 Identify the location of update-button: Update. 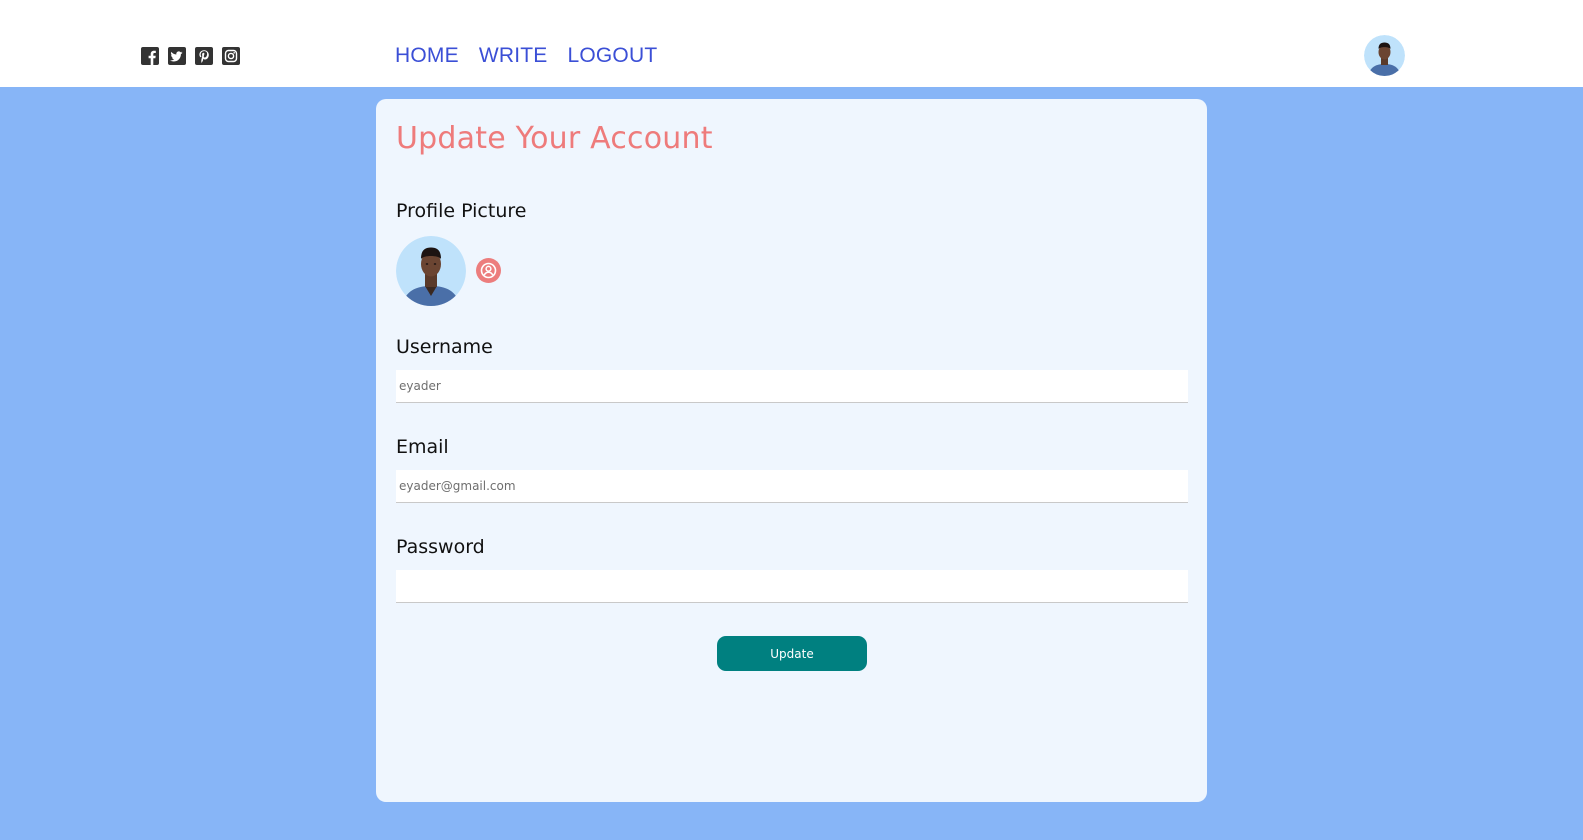
(792, 653).